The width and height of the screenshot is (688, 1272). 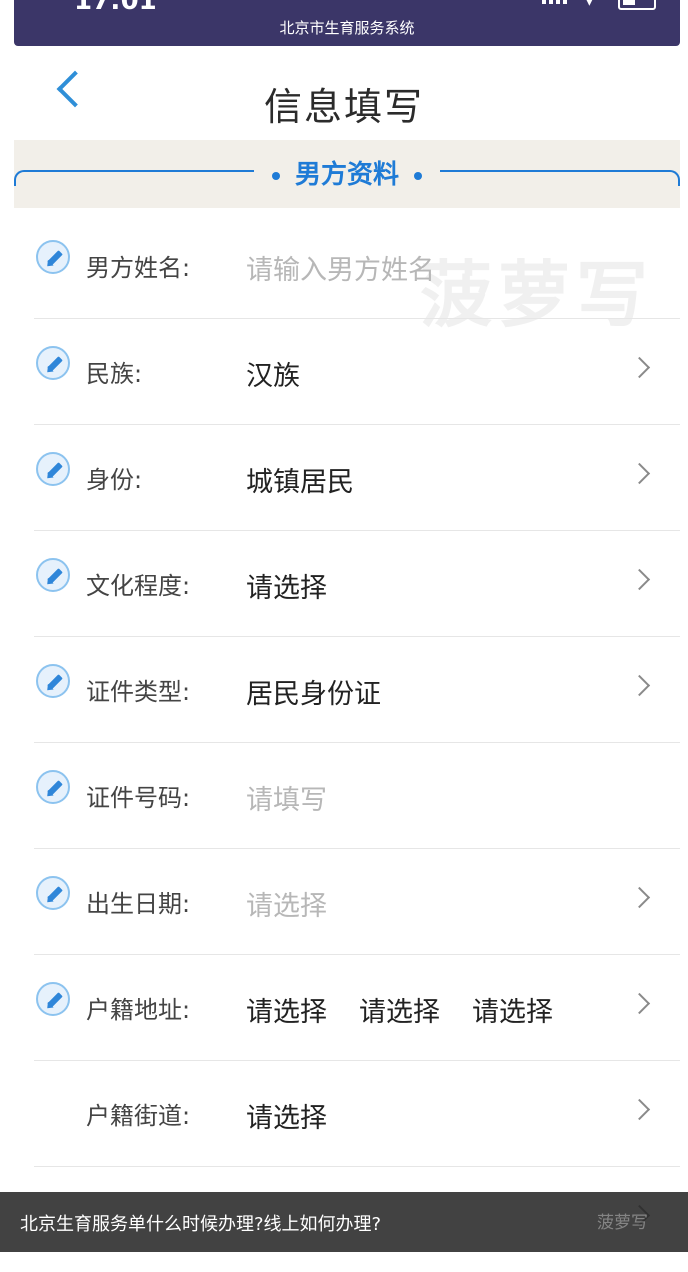 What do you see at coordinates (357, 371) in the screenshot?
I see `form-row-ethnicity: 民族: 汉族` at bounding box center [357, 371].